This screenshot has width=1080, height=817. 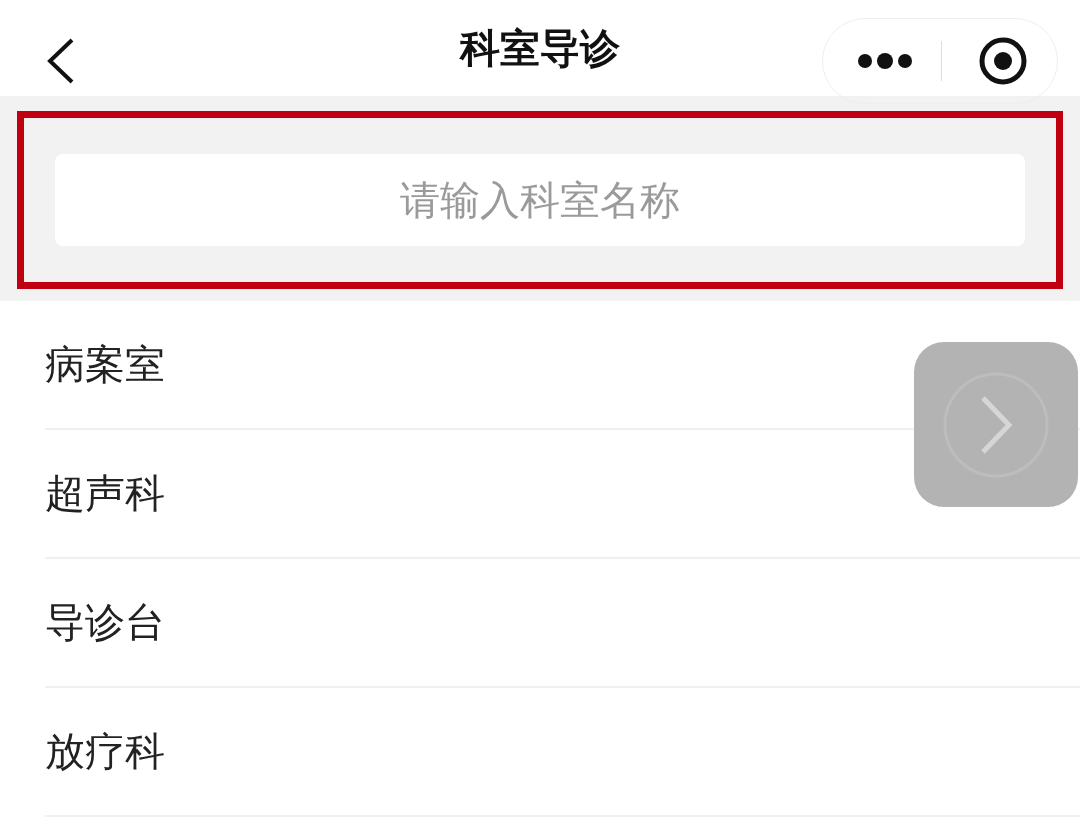 What do you see at coordinates (105, 364) in the screenshot?
I see `department-item: 病案室` at bounding box center [105, 364].